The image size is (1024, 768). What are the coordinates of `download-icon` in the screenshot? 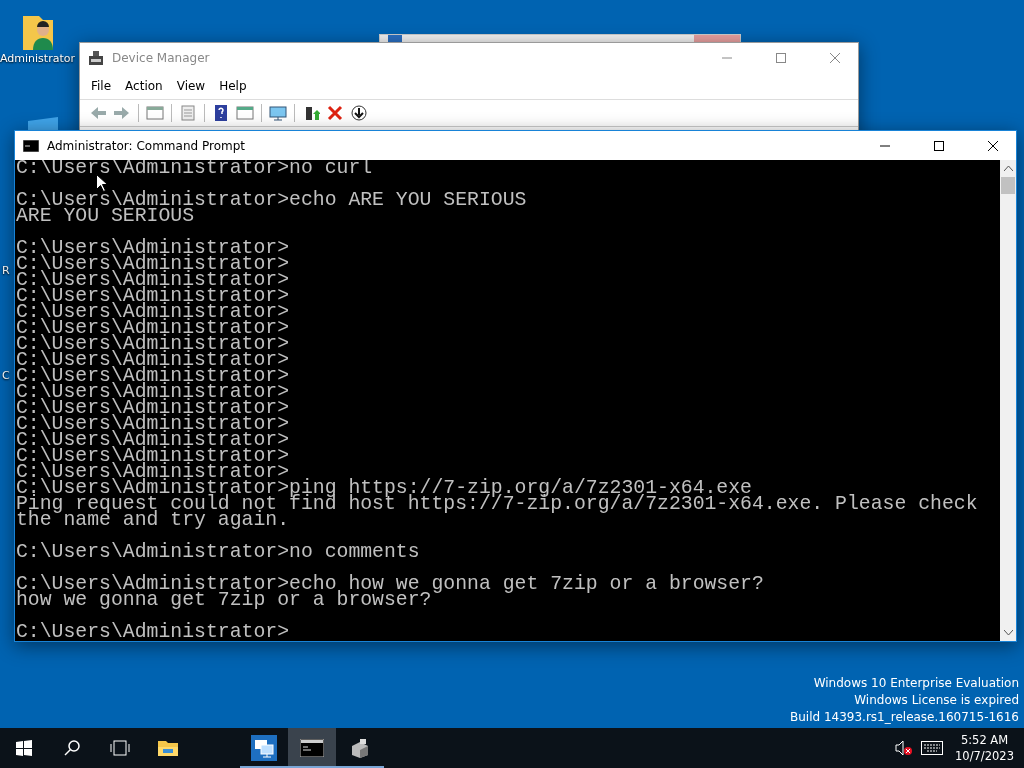 It's located at (359, 113).